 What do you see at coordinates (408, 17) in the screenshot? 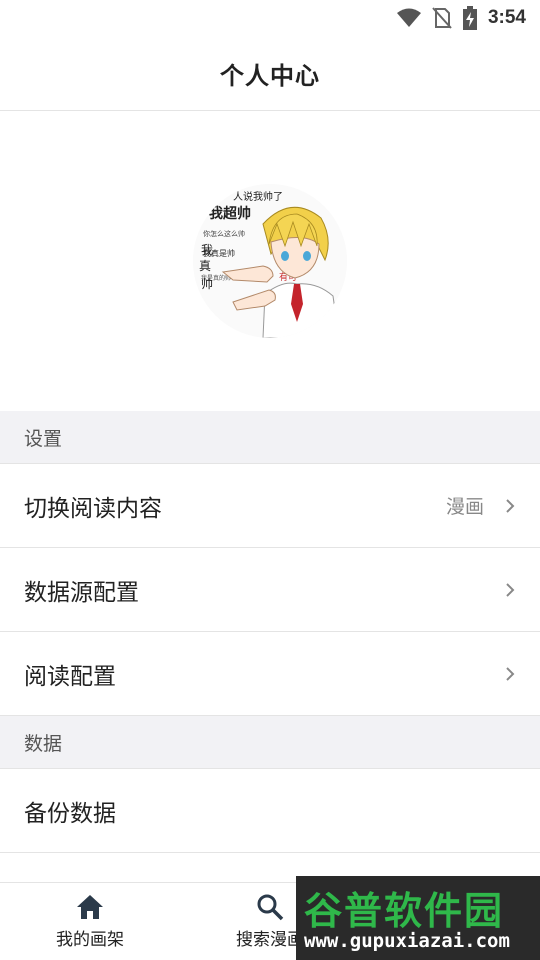
I see `wifi-icon` at bounding box center [408, 17].